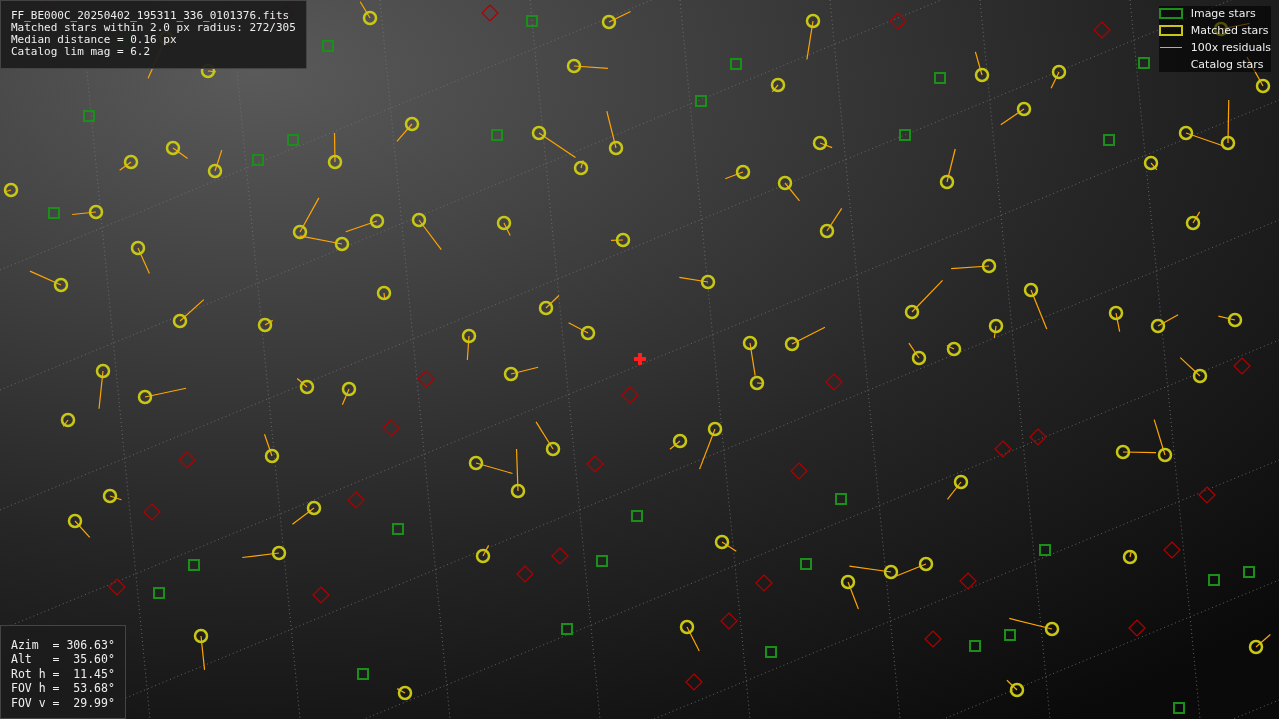 The height and width of the screenshot is (719, 1279). I want to click on info-text: Median distance = 0.16 px, so click(94, 40).